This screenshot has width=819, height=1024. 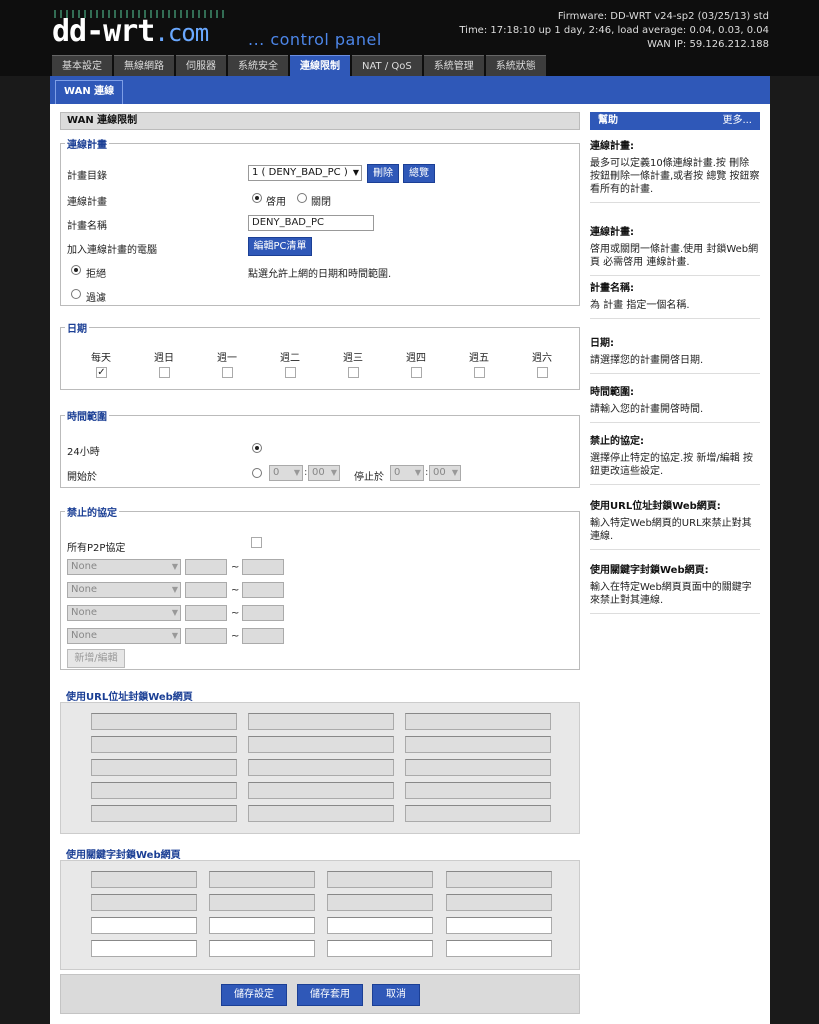 What do you see at coordinates (612, 232) in the screenshot?
I see `help-section-title: 連線計畫:` at bounding box center [612, 232].